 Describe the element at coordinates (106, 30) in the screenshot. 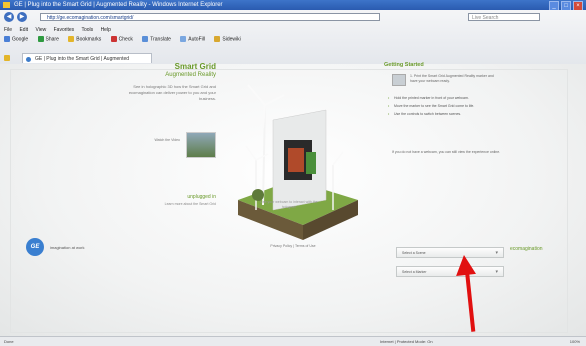

I see `menu-help: Help` at that location.